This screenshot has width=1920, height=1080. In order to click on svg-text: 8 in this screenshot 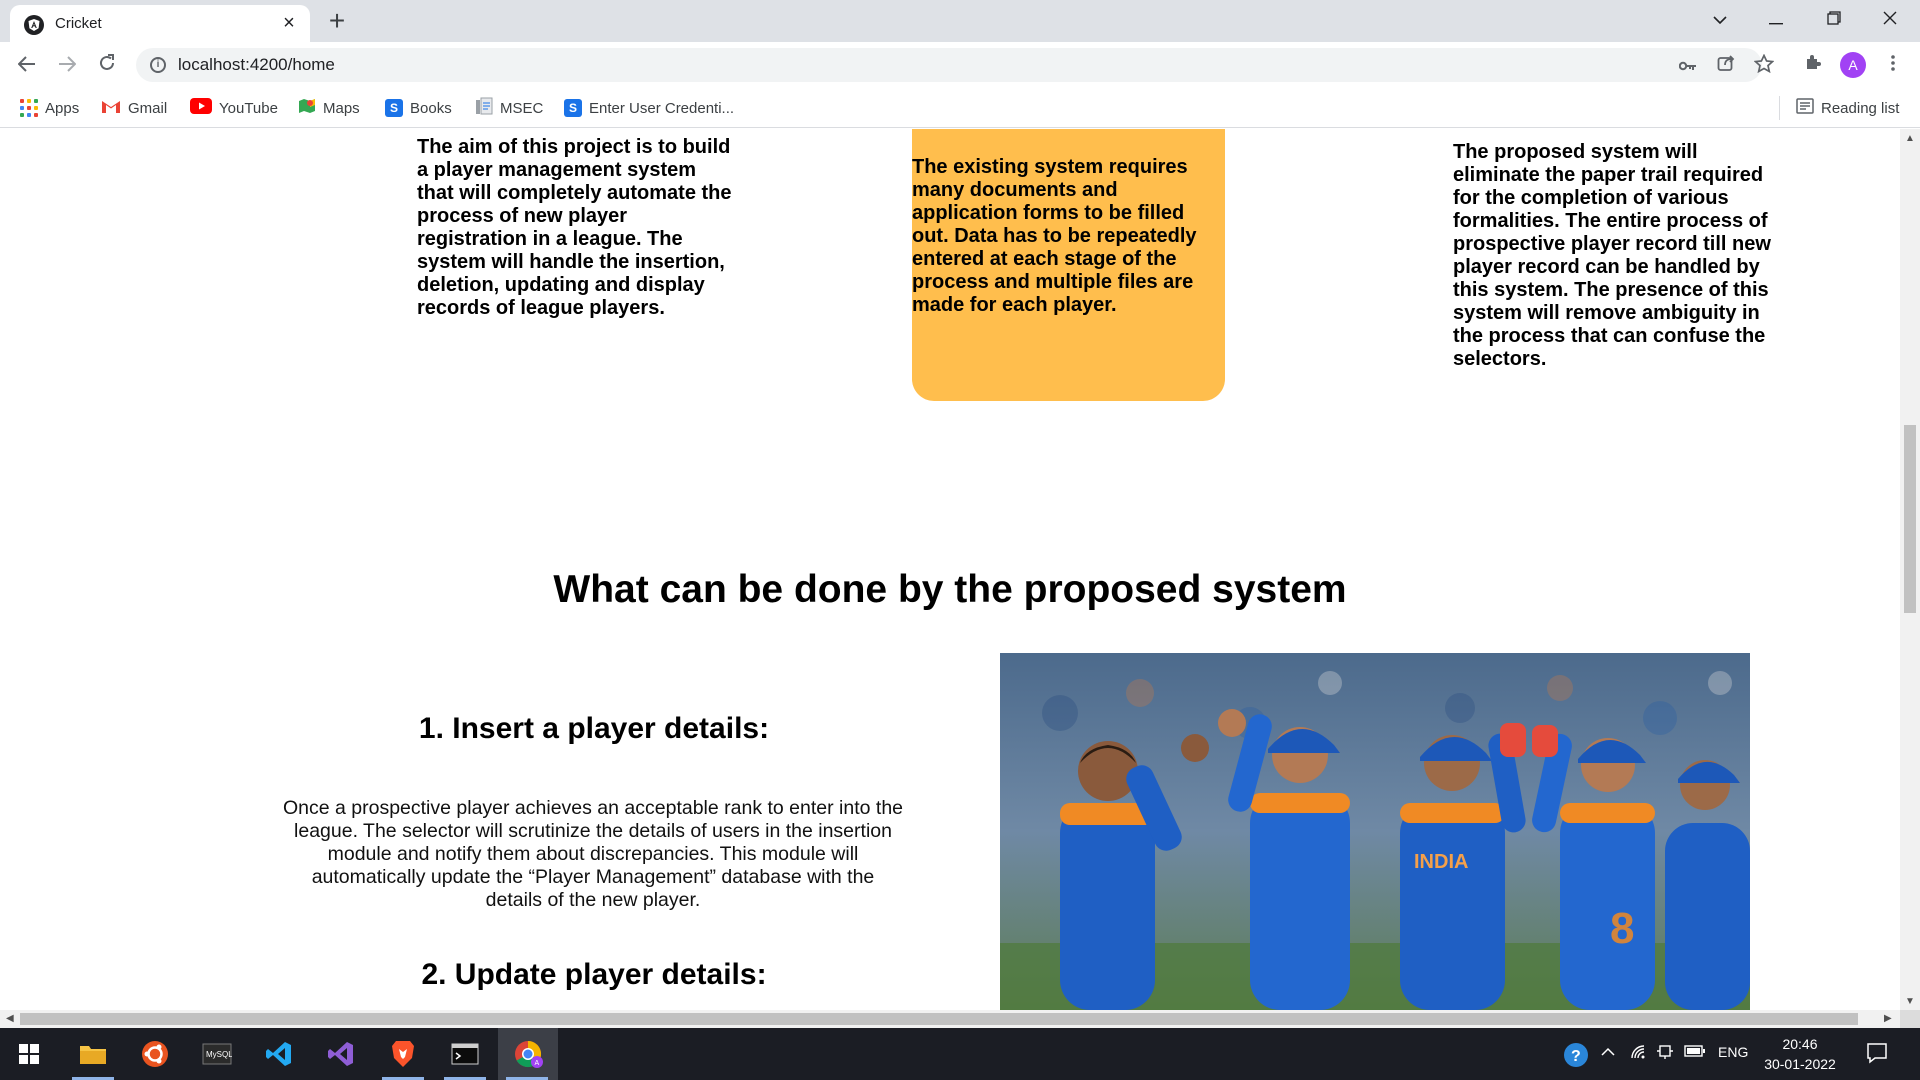, I will do `click(1622, 928)`.